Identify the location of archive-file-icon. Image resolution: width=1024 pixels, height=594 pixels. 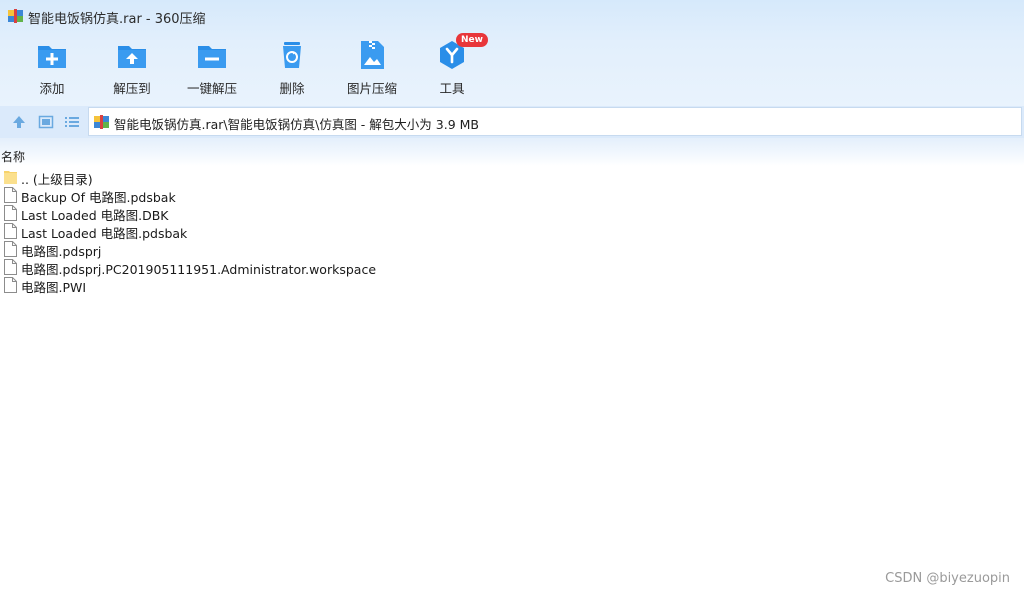
(101, 122).